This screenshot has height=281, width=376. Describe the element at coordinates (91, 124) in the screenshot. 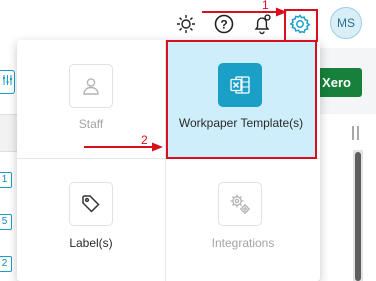

I see `staff-label: Staff` at that location.